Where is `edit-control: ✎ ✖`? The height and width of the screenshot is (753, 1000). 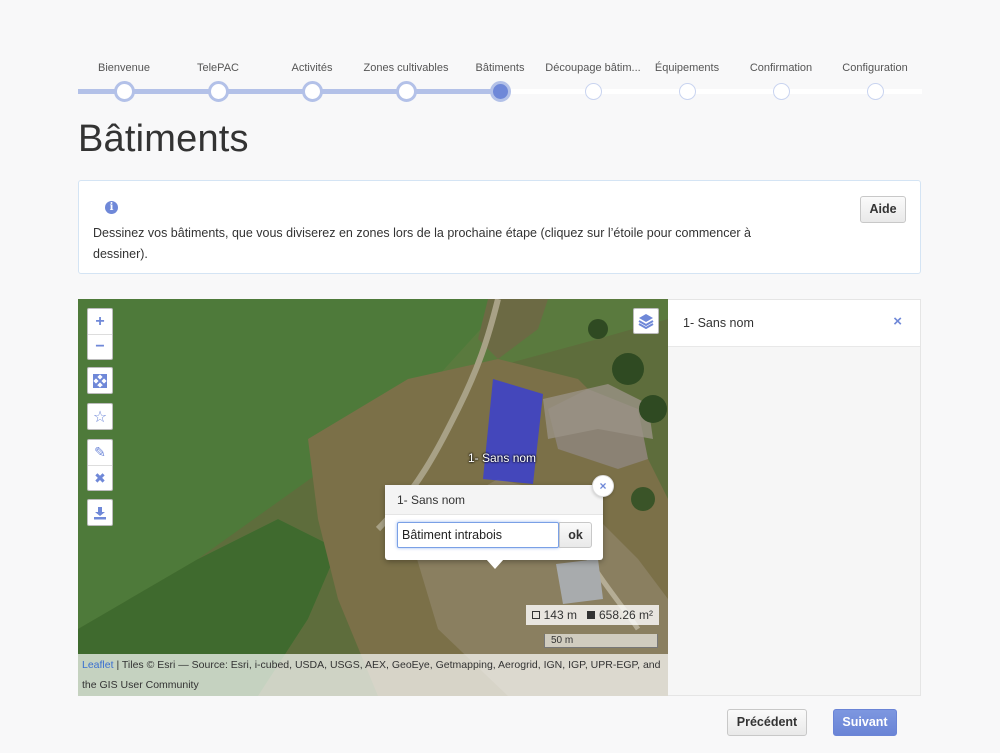 edit-control: ✎ ✖ is located at coordinates (100, 465).